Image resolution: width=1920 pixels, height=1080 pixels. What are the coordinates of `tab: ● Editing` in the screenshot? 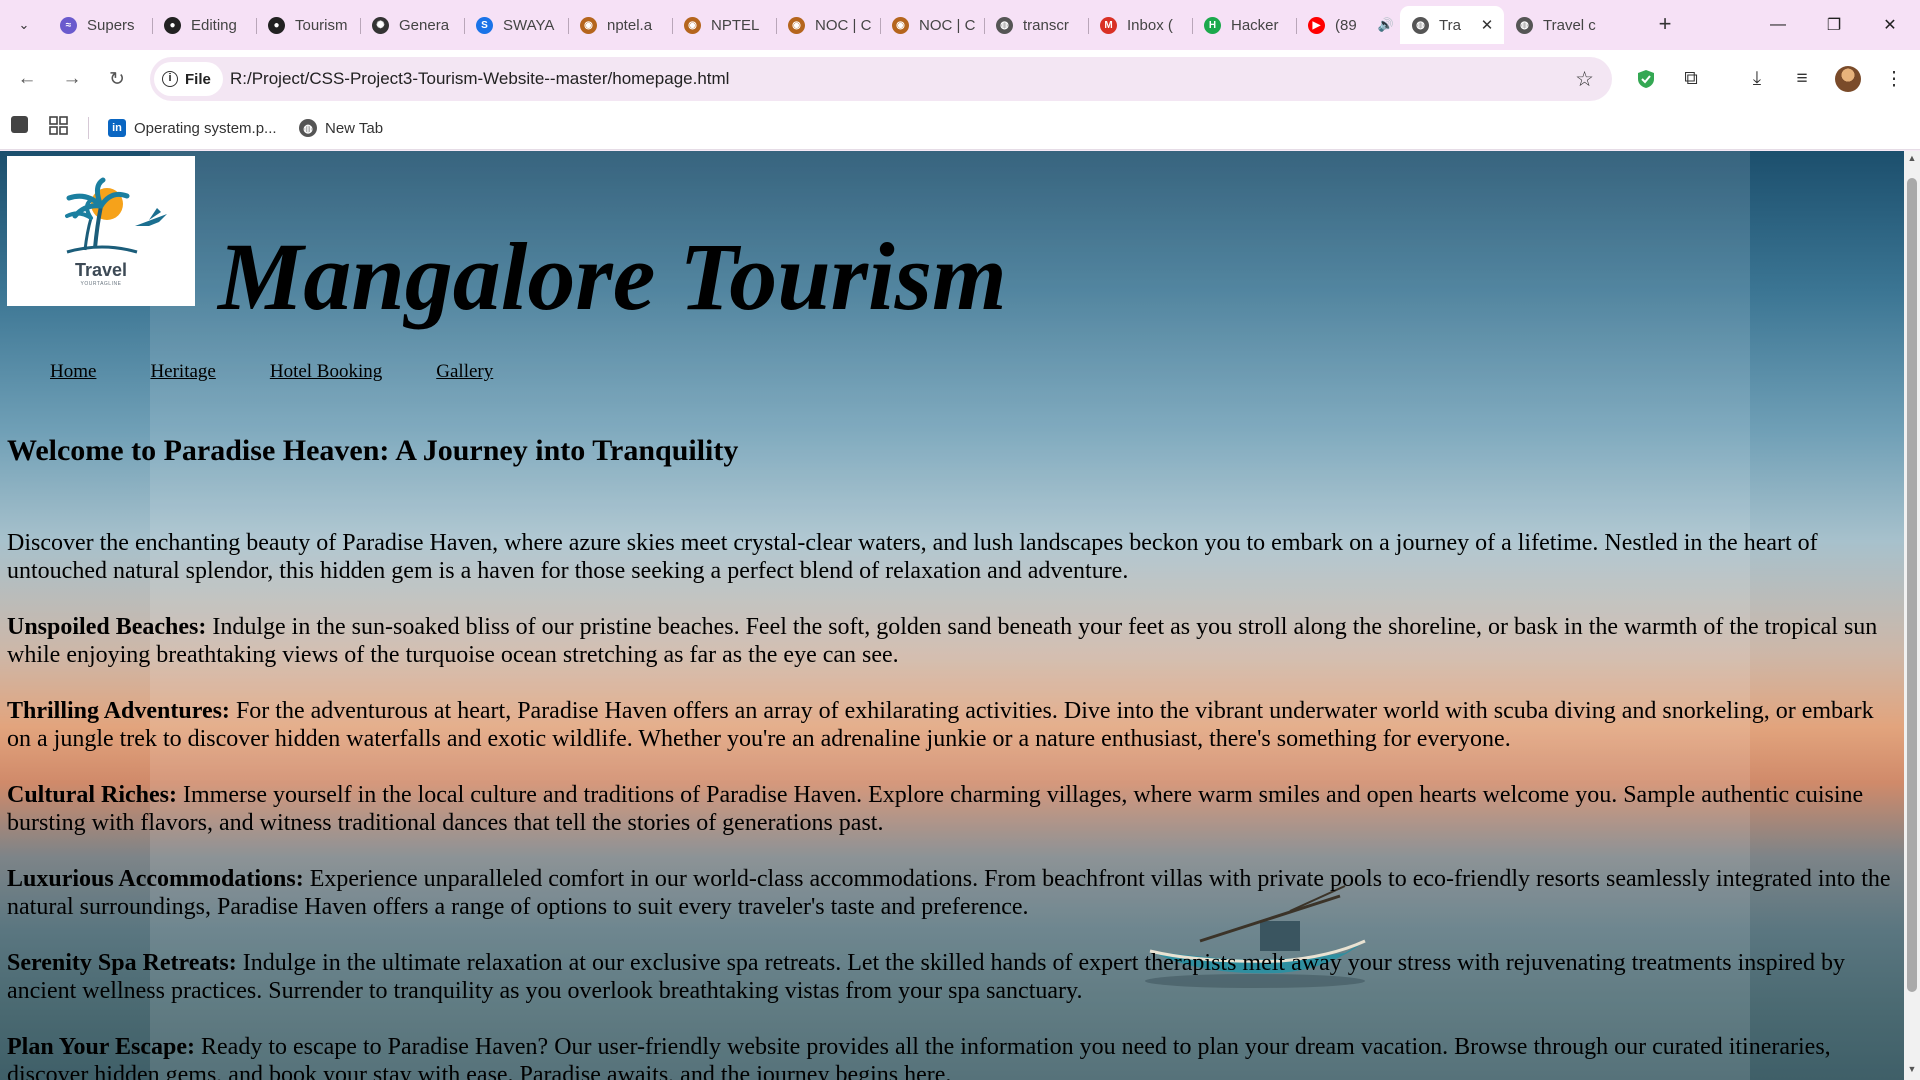 It's located at (204, 25).